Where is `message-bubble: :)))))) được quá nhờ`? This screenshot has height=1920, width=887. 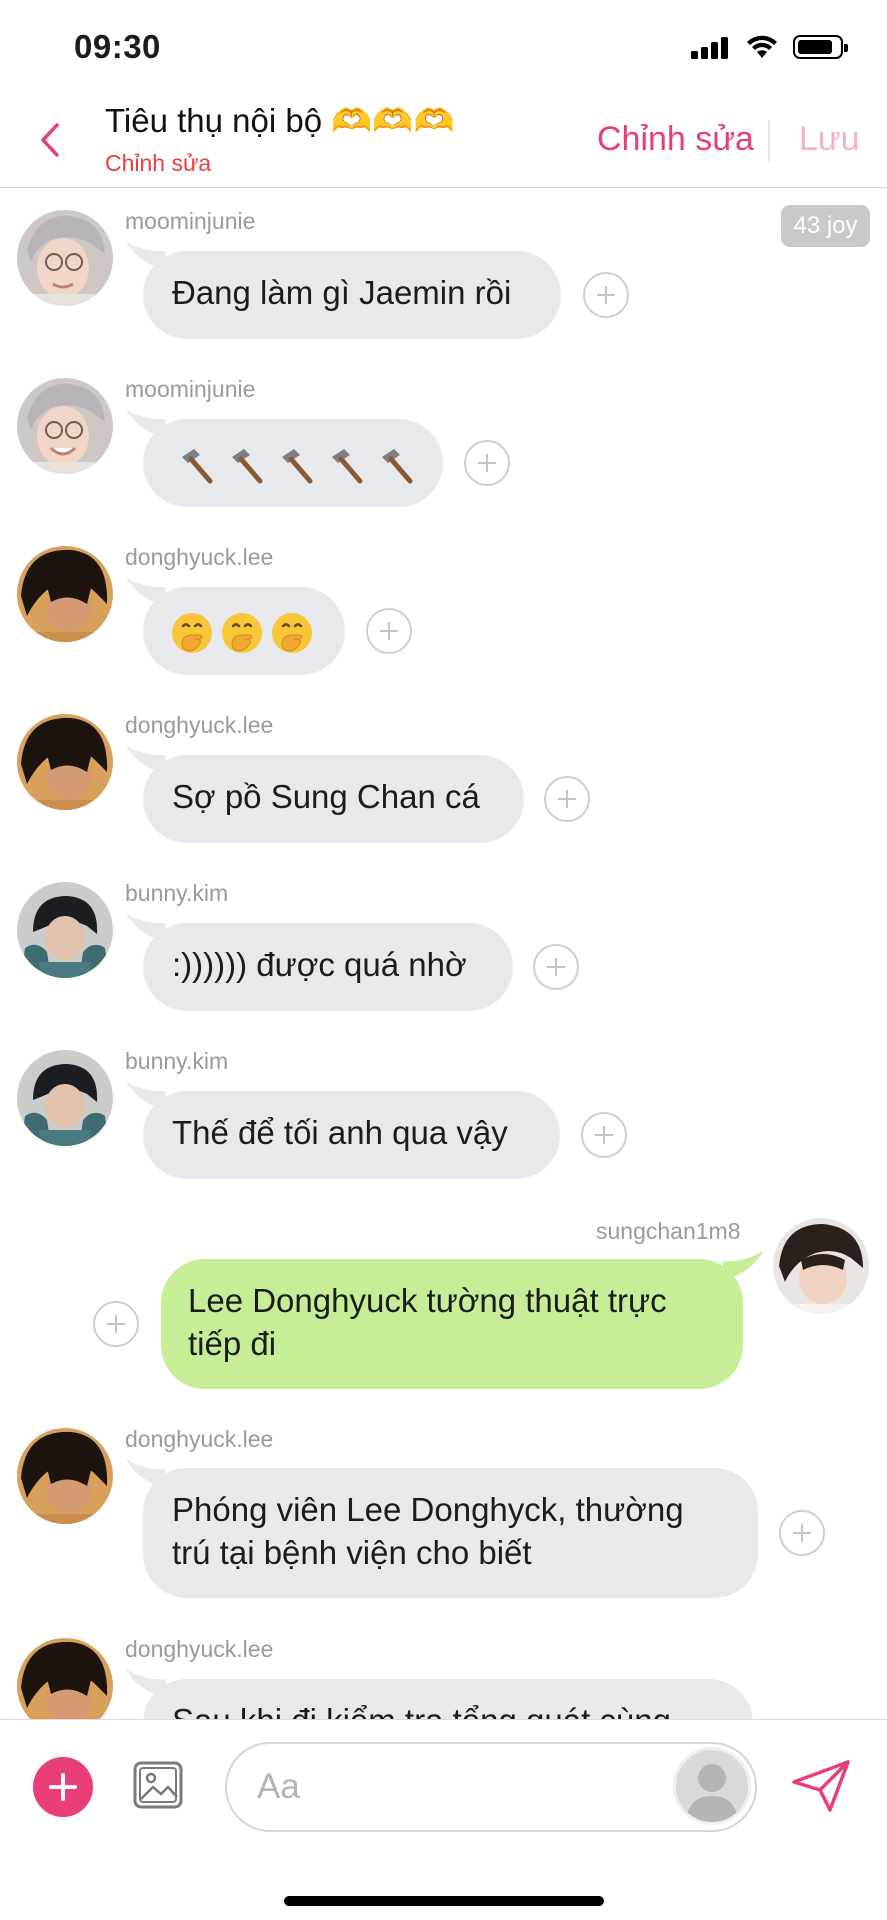 message-bubble: :)))))) được quá nhờ is located at coordinates (328, 967).